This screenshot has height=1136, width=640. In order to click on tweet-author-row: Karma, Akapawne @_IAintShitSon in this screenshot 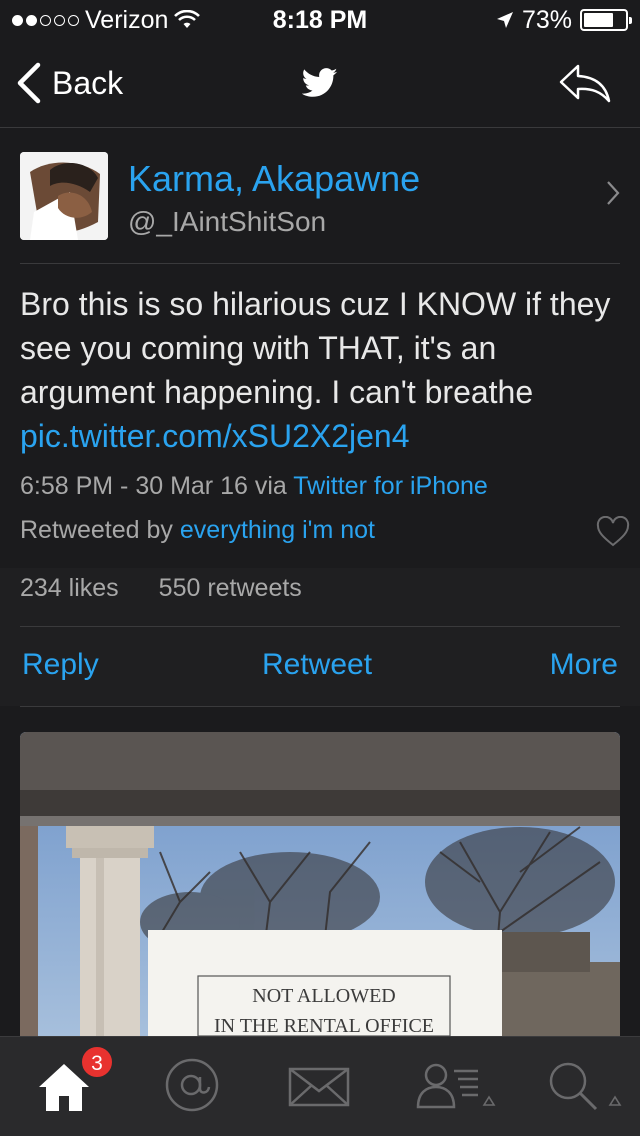, I will do `click(320, 196)`.